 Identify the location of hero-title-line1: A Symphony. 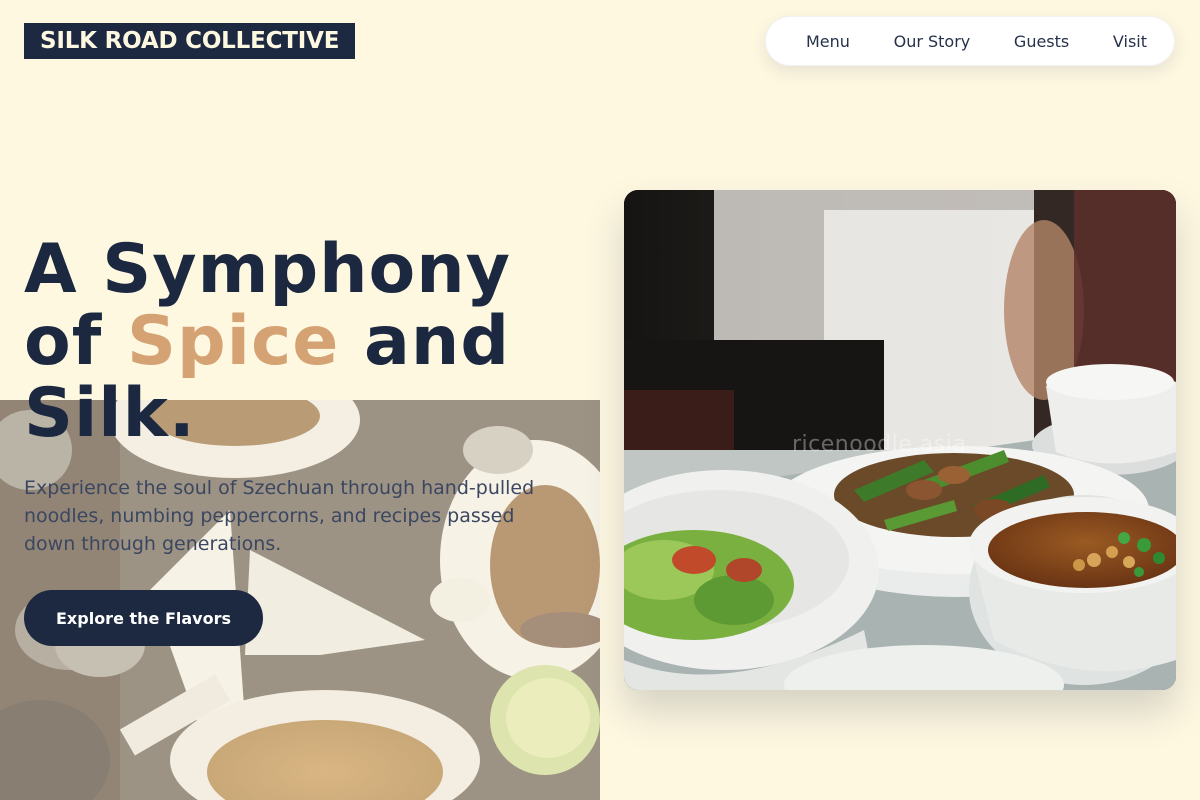
(267, 269).